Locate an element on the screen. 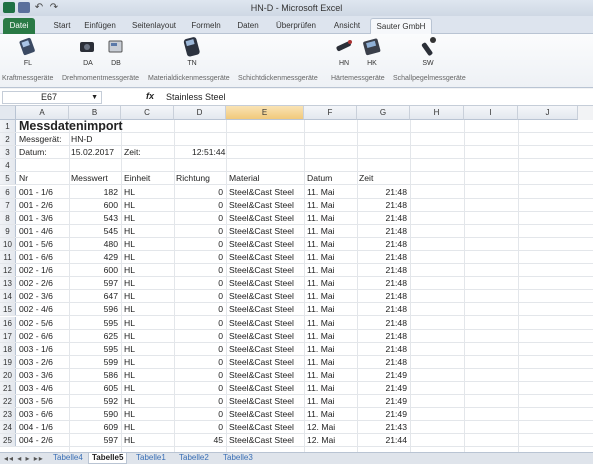 The width and height of the screenshot is (593, 464). tab-seitenlayout: Seitenlayout is located at coordinates (154, 26).